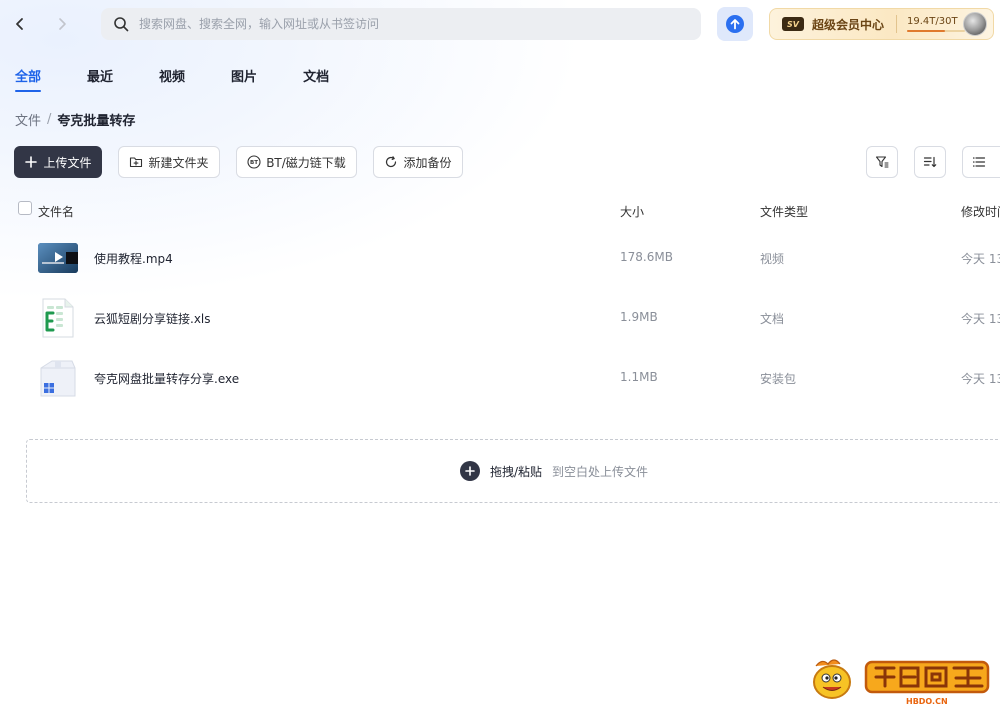  What do you see at coordinates (516, 471) in the screenshot?
I see `dropzone-main-text: 拖拽/粘贴` at bounding box center [516, 471].